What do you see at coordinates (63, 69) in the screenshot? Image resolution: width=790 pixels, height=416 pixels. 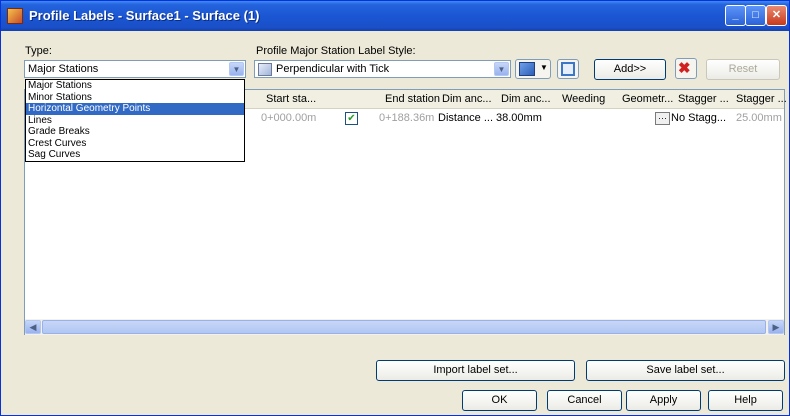 I see `type-selected-value: Major Stations` at bounding box center [63, 69].